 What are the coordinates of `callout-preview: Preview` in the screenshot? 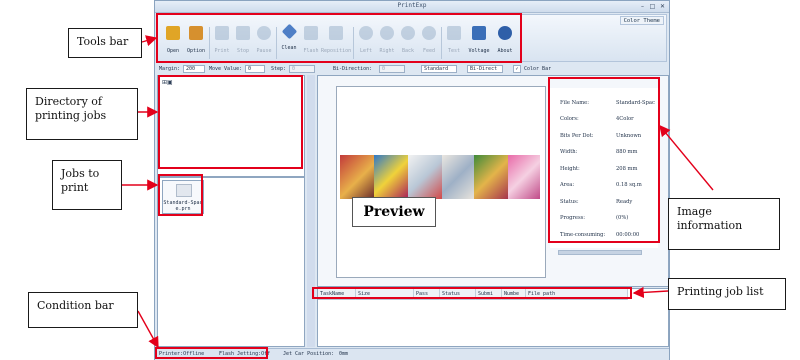 It's located at (394, 212).